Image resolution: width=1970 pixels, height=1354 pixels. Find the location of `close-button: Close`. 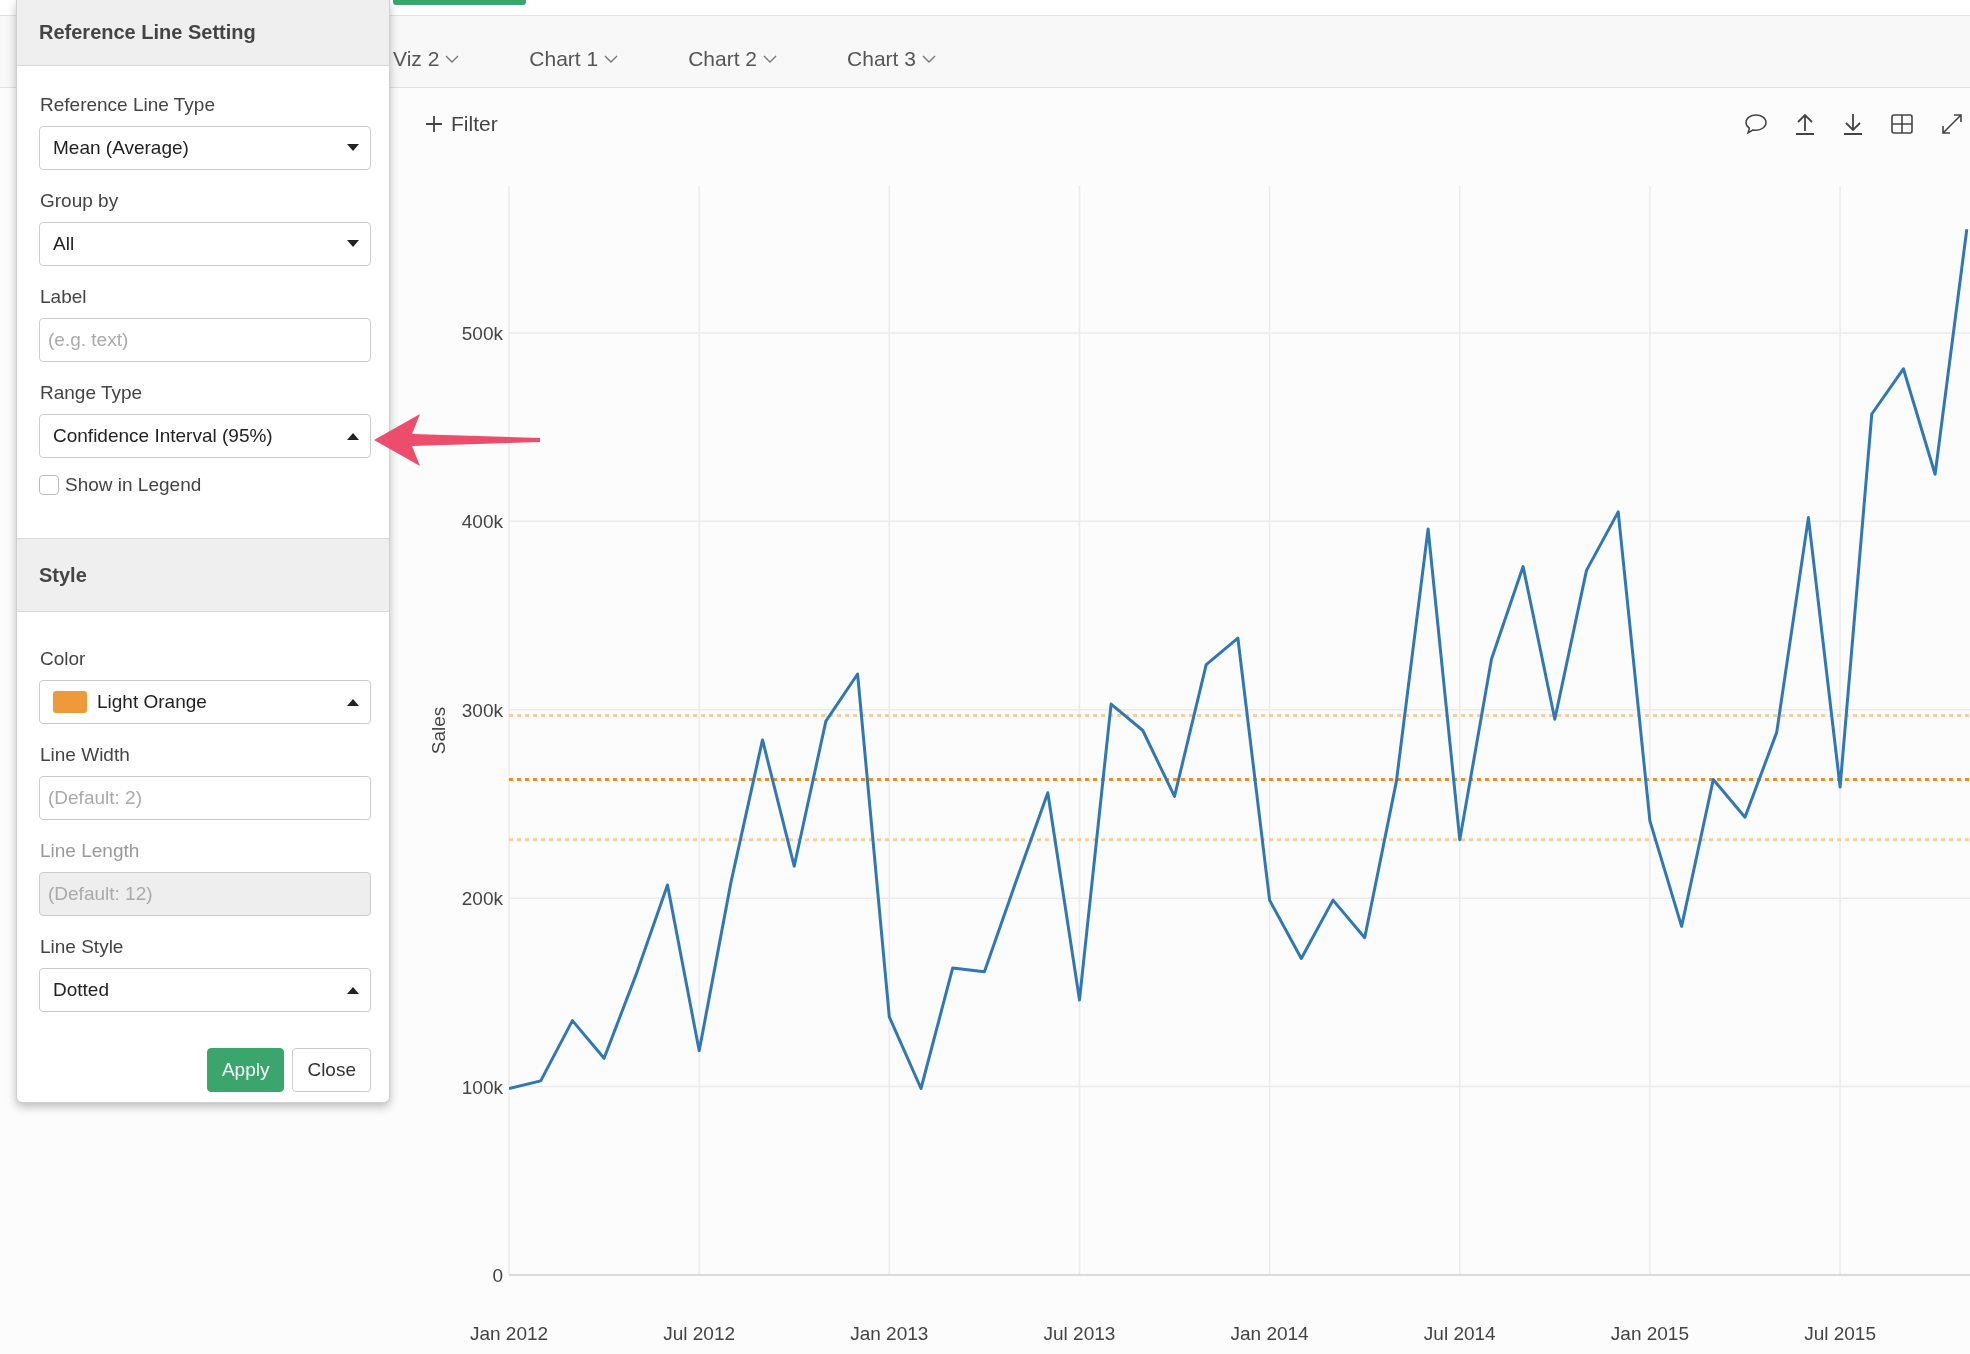

close-button: Close is located at coordinates (331, 1070).